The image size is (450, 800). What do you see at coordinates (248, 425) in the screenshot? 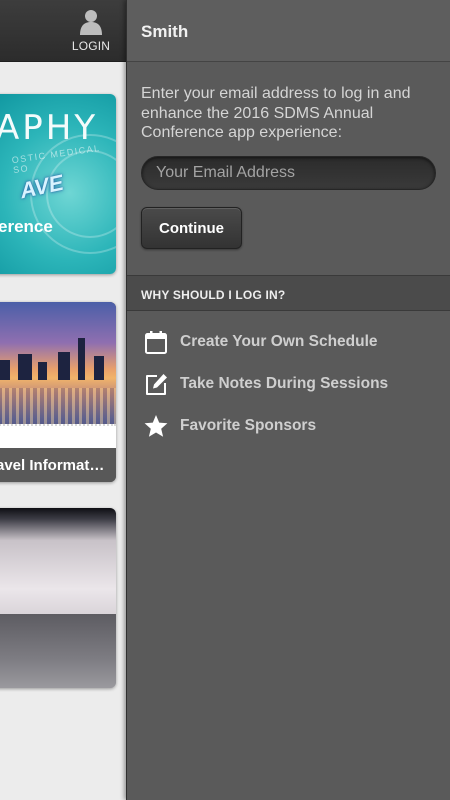
I see `benefit-label: Favorite Sponsors` at bounding box center [248, 425].